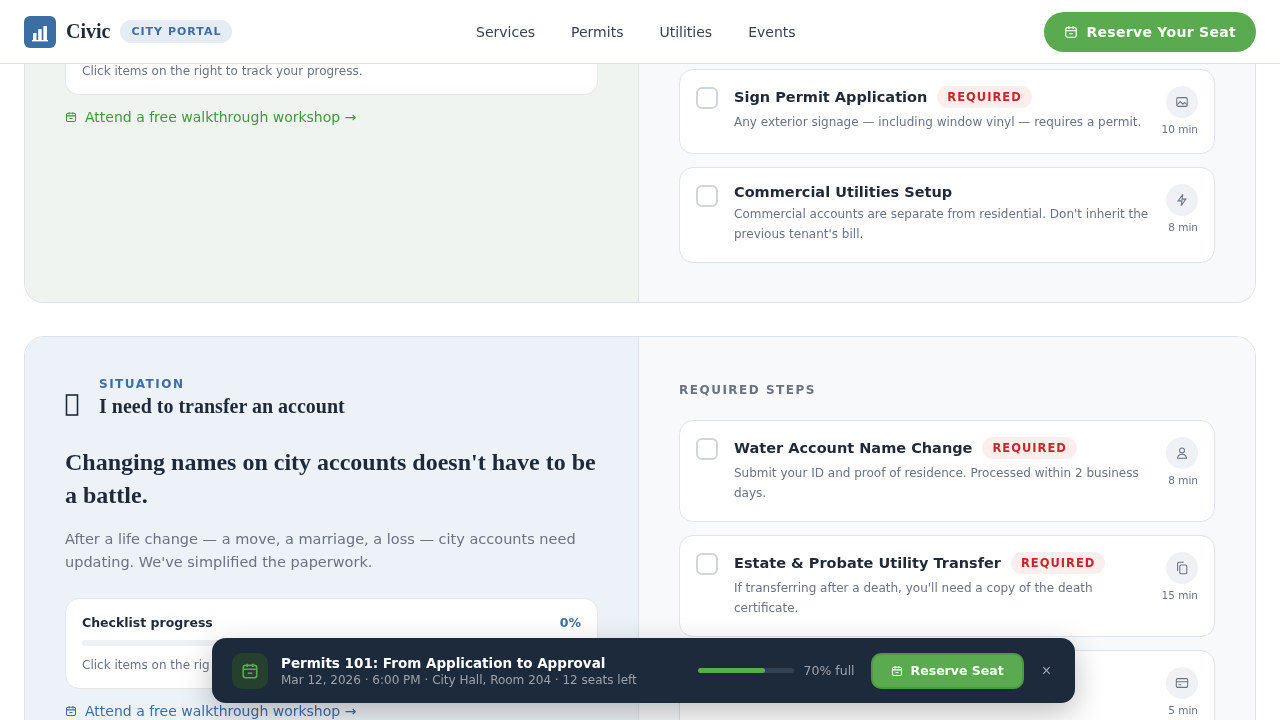 This screenshot has width=1280, height=720. Describe the element at coordinates (1182, 200) in the screenshot. I see `lightning-icon` at that location.